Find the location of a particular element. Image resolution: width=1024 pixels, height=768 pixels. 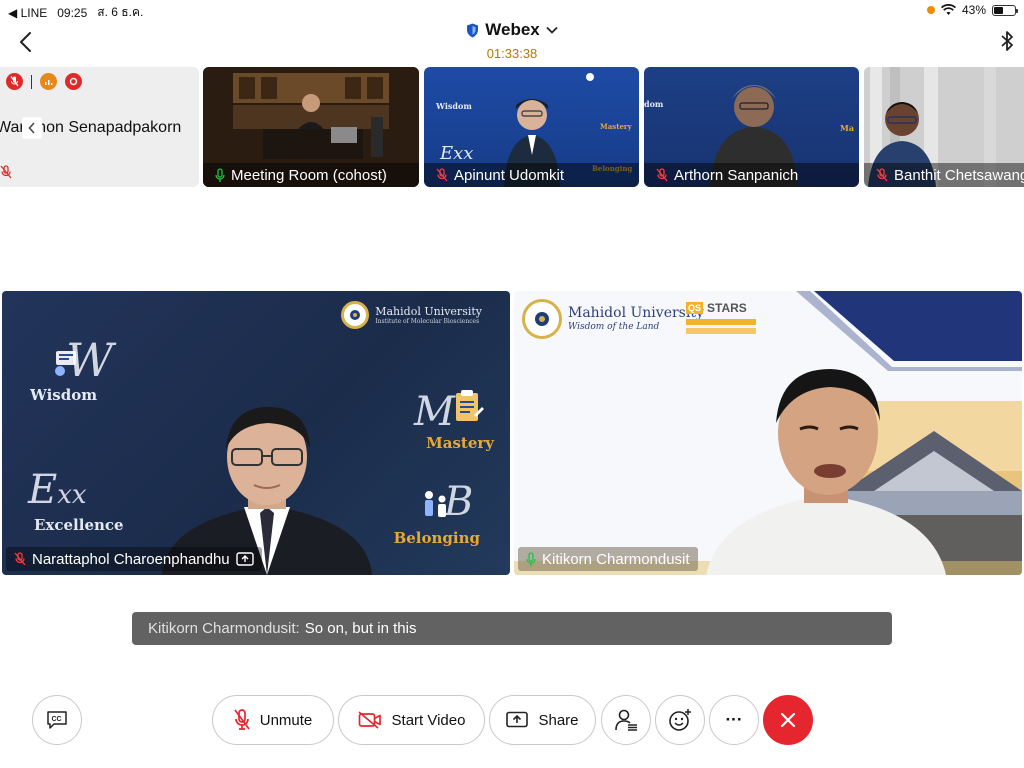

smiley-add-icon is located at coordinates (680, 720).